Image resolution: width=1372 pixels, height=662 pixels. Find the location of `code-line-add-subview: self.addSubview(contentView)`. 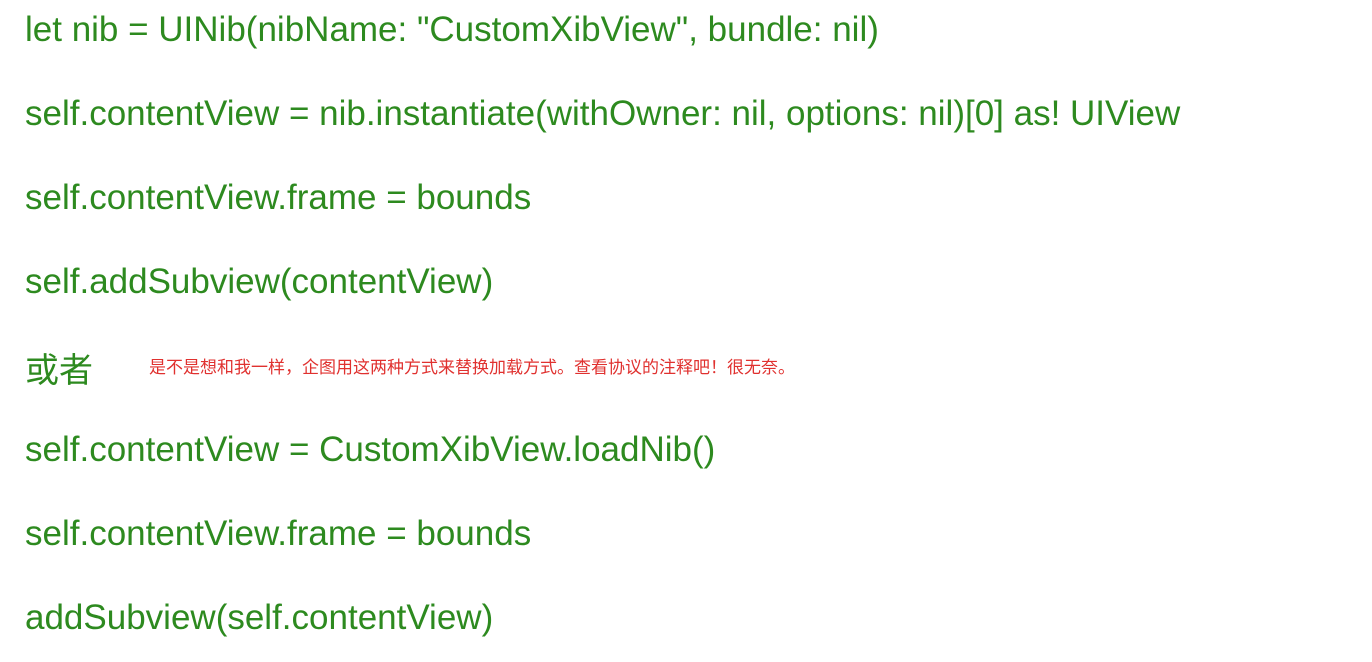

code-line-add-subview: self.addSubview(contentView) is located at coordinates (259, 281).